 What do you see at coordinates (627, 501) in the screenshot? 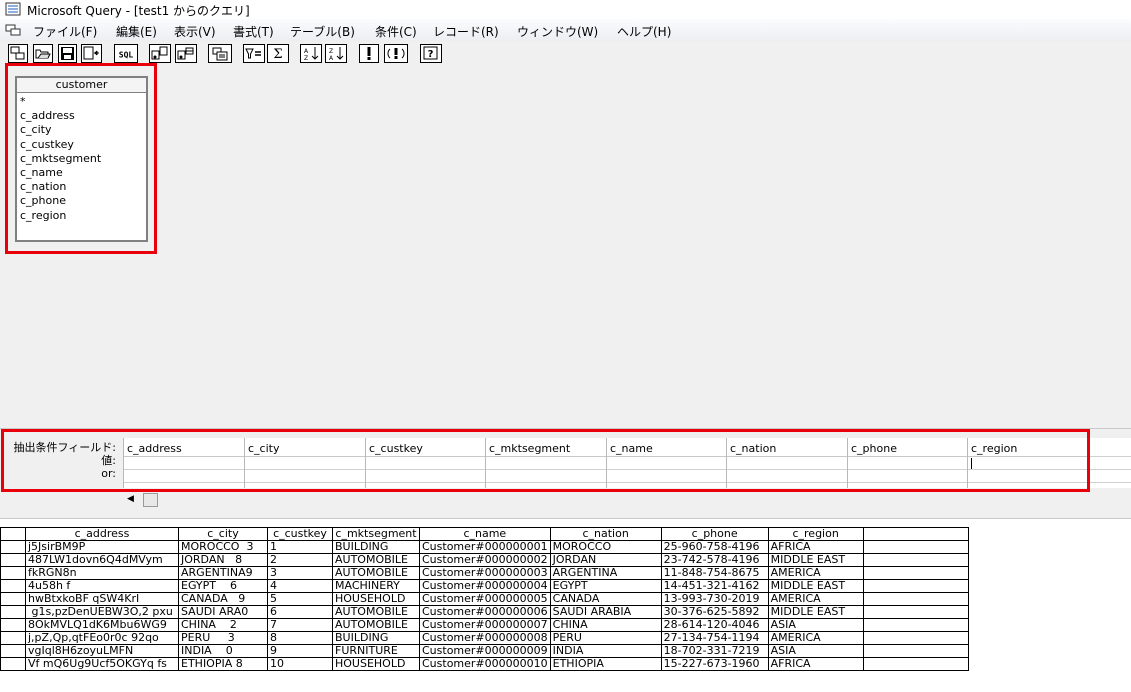
I see `criteria-horizontal-scrollbar: ◀` at bounding box center [627, 501].